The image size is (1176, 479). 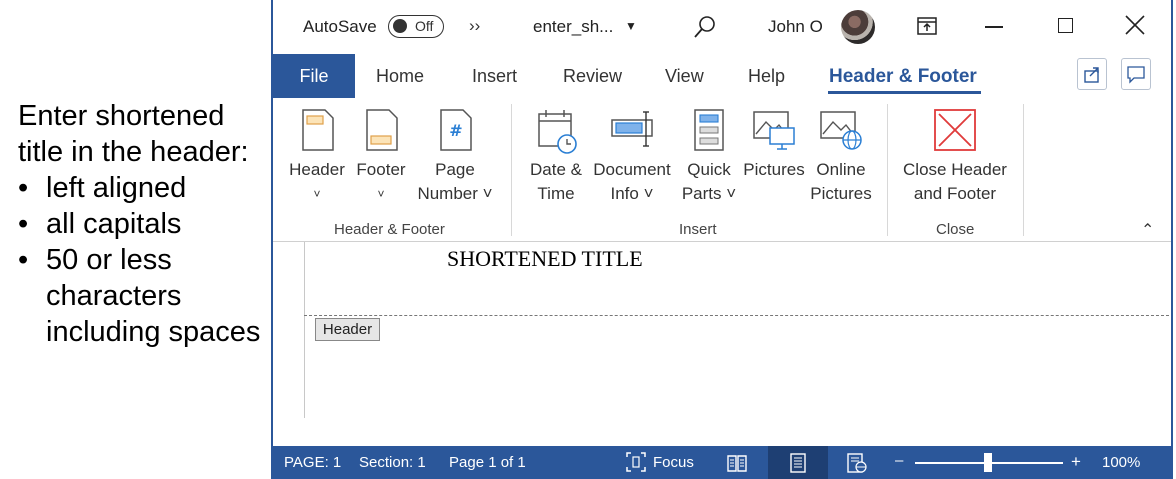 What do you see at coordinates (487, 462) in the screenshot?
I see `page-count: Page 1 of 1` at bounding box center [487, 462].